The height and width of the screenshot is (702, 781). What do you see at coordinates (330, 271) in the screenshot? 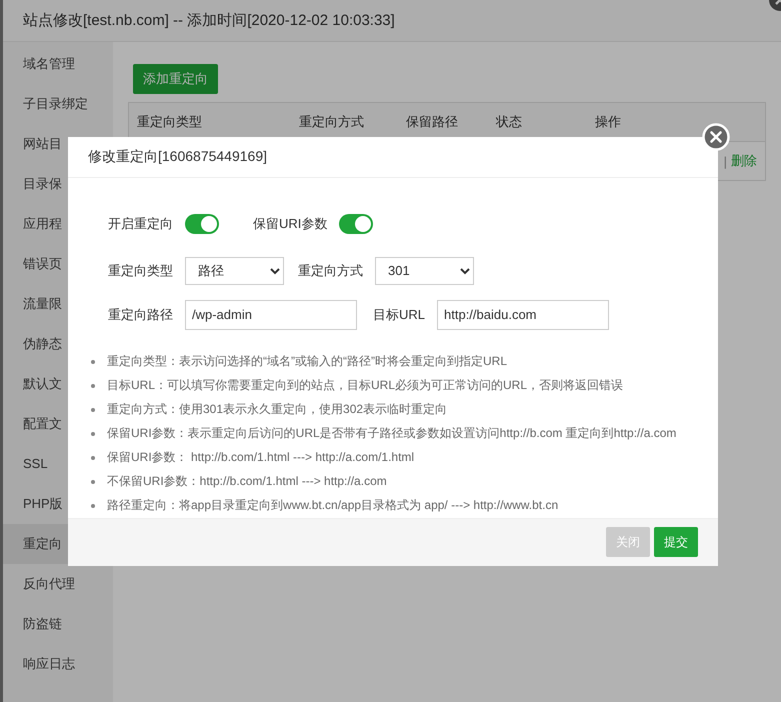
I see `field-label: 重定向方式` at bounding box center [330, 271].